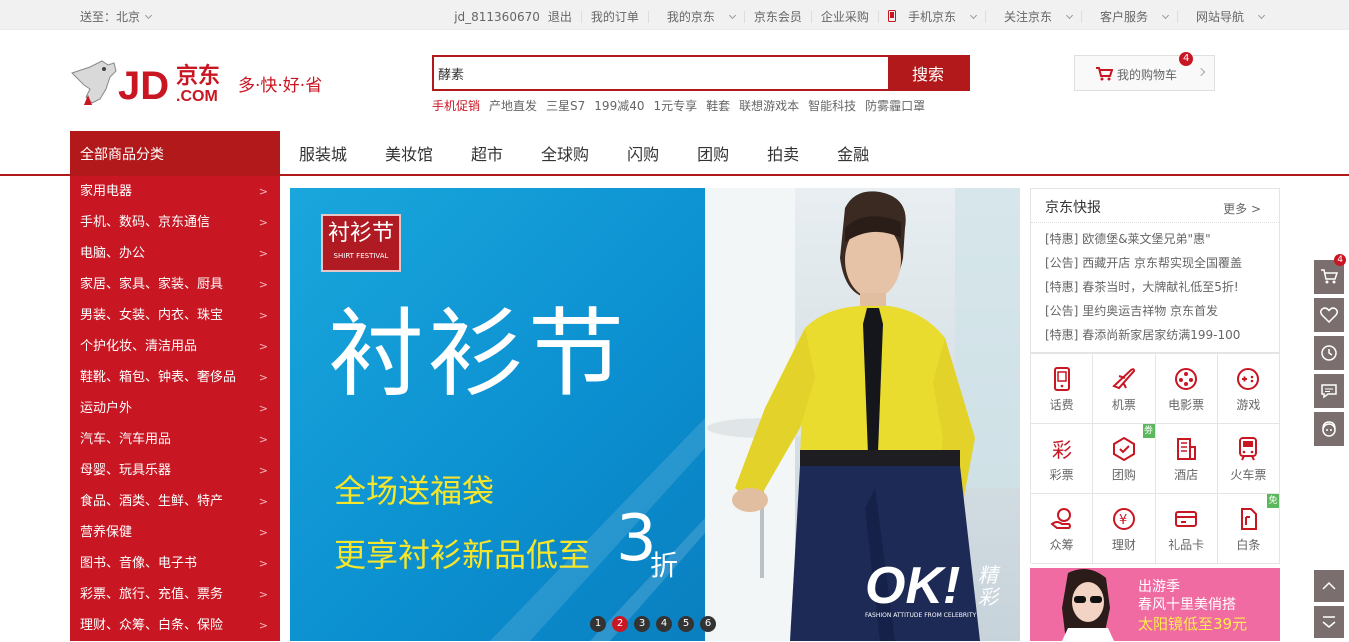  I want to click on hotword: 智能科技, so click(832, 105).